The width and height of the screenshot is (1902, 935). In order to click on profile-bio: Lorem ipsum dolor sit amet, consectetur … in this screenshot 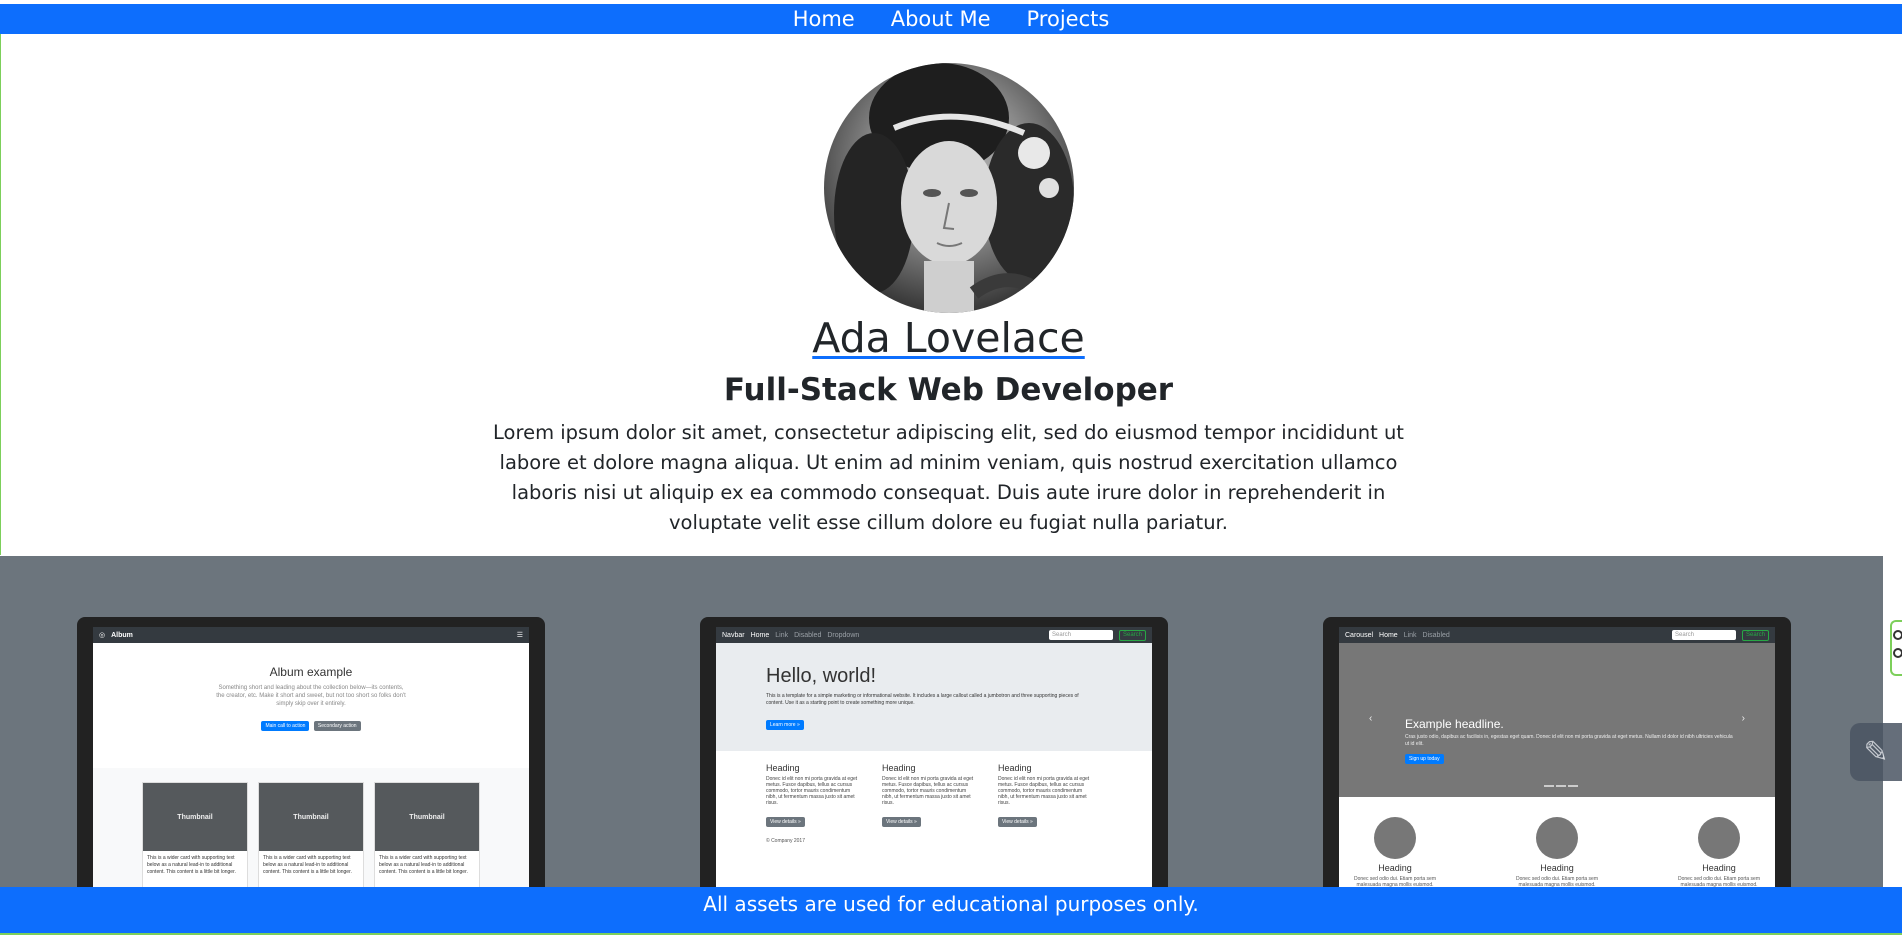, I will do `click(948, 477)`.